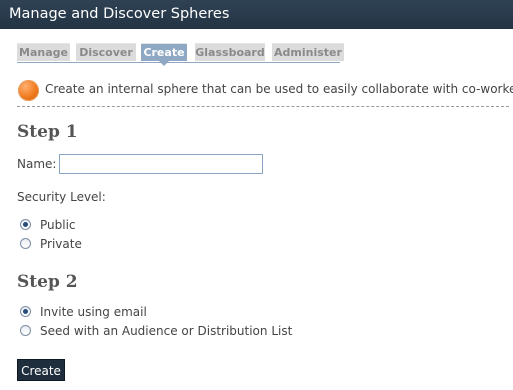  I want to click on radio-private-label: Private, so click(61, 244).